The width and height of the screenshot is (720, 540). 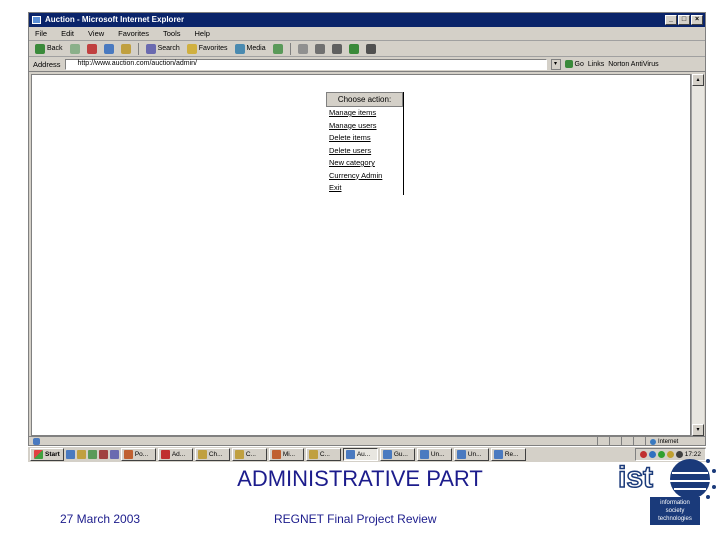 I want to click on minimize-button: _, so click(x=671, y=20).